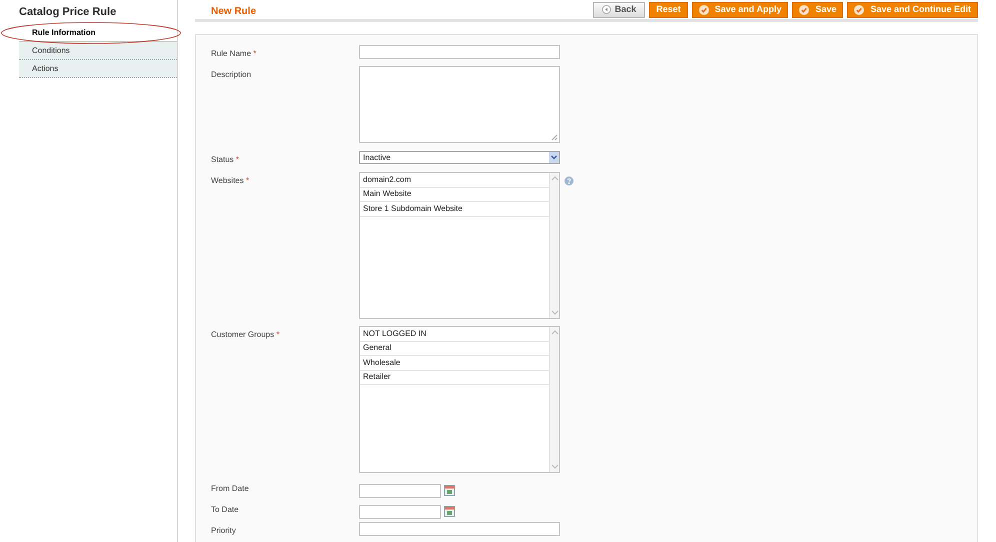  Describe the element at coordinates (230, 181) in the screenshot. I see `field-label: Websites *` at that location.